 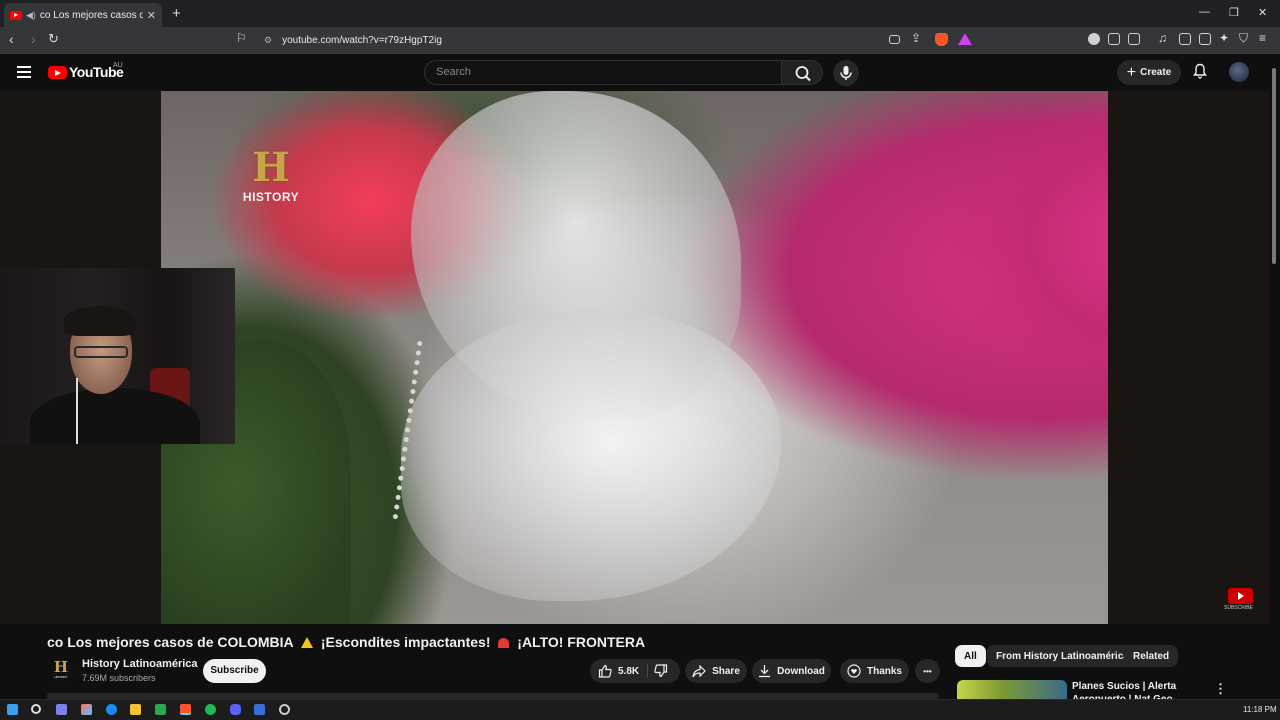 I want to click on history-channel-logo: H HISTORY, so click(x=271, y=182).